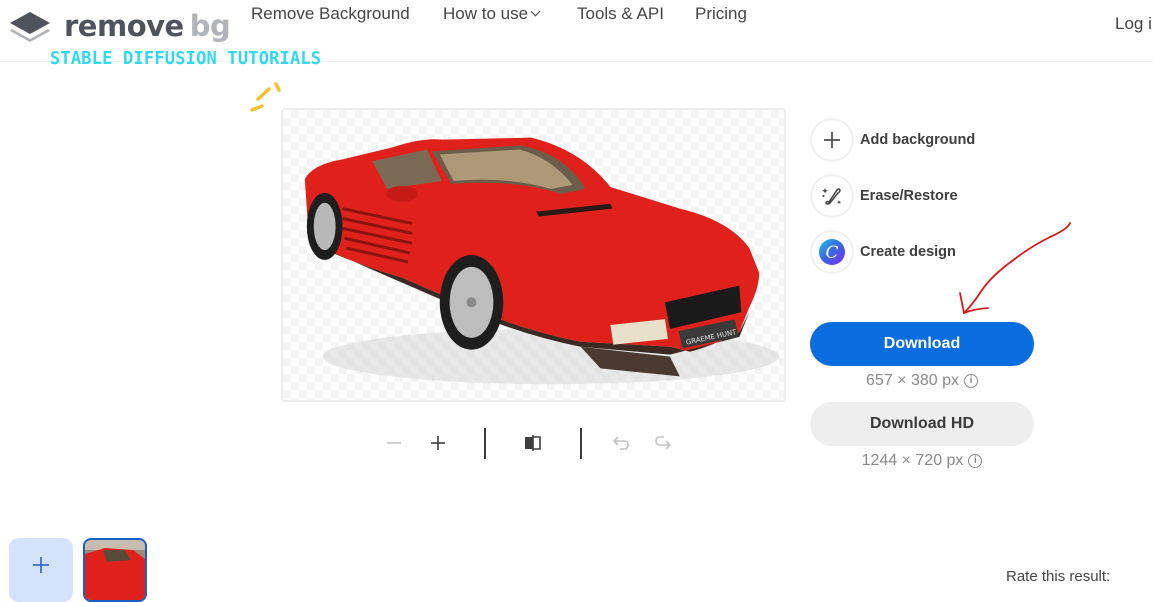 This screenshot has width=1153, height=602. What do you see at coordinates (908, 252) in the screenshot?
I see `create-design-label: Create design` at bounding box center [908, 252].